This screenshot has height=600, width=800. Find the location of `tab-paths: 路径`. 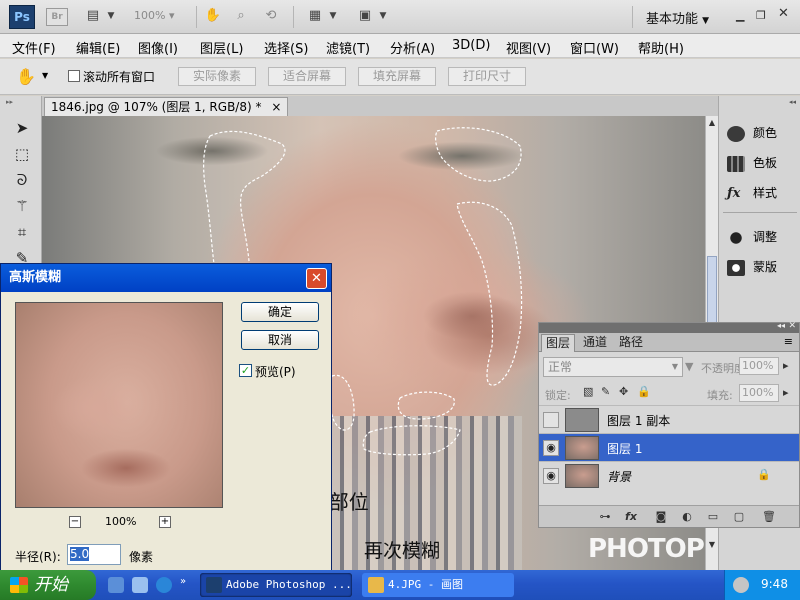

tab-paths: 路径 is located at coordinates (631, 343).